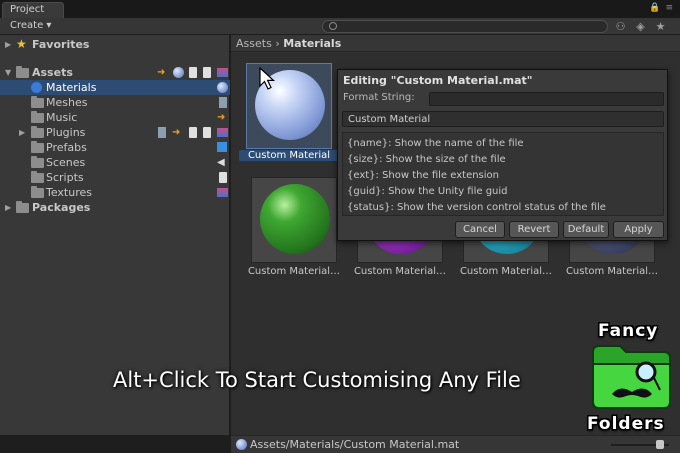 The image size is (680, 453). What do you see at coordinates (423, 175) in the screenshot?
I see `help-line: {ext}: Show the file extension` at bounding box center [423, 175].